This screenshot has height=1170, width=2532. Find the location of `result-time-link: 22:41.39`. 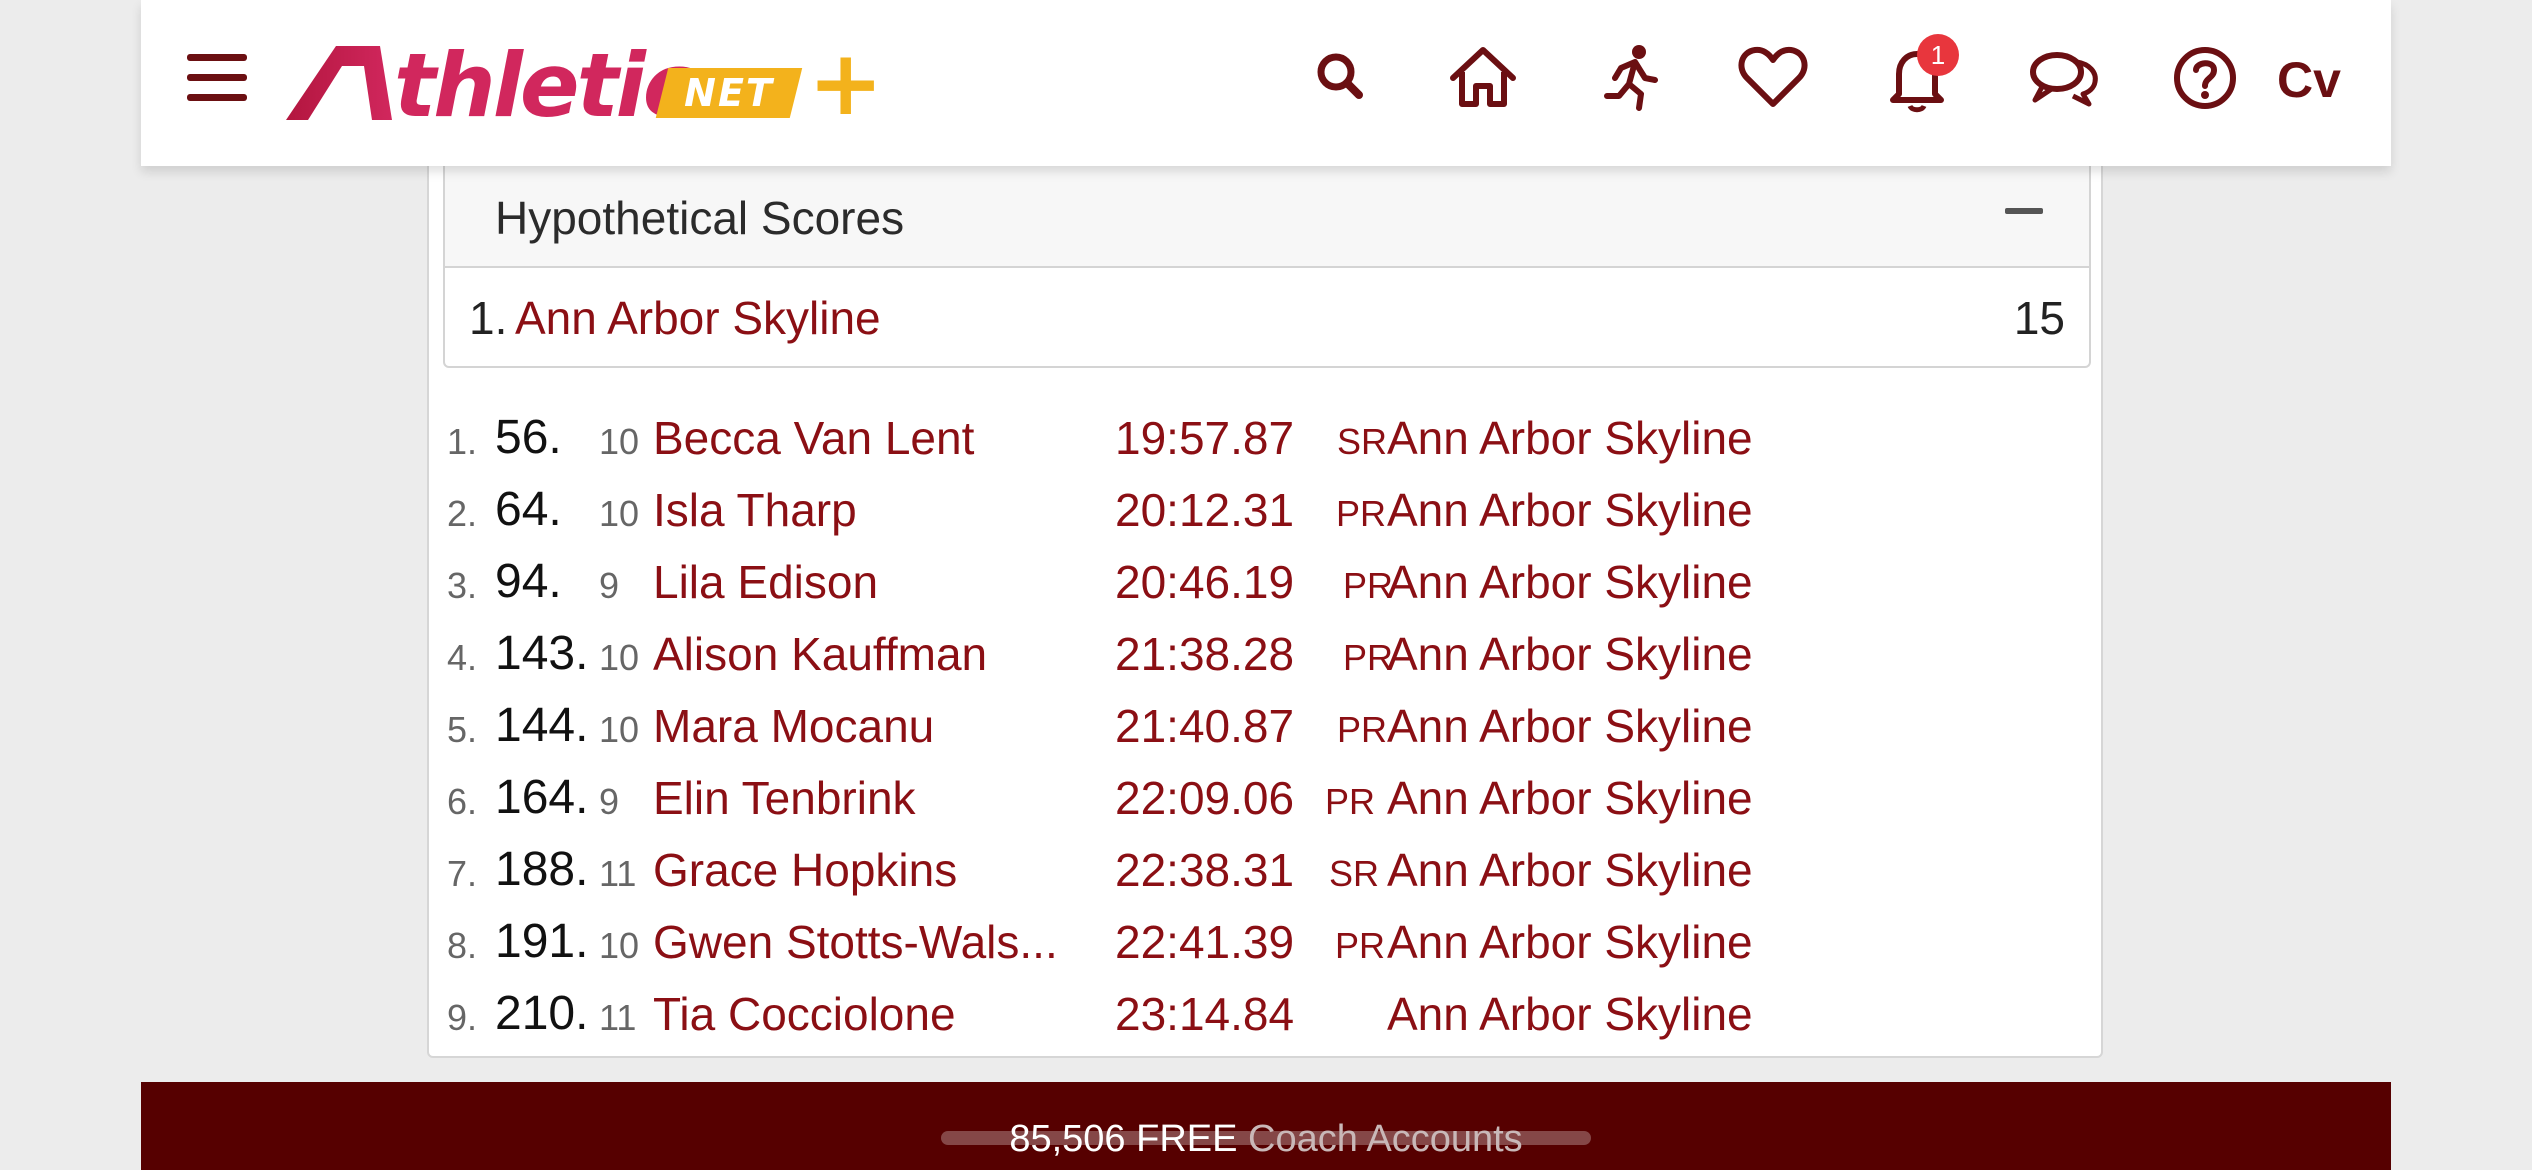

result-time-link: 22:41.39 is located at coordinates (1204, 942).